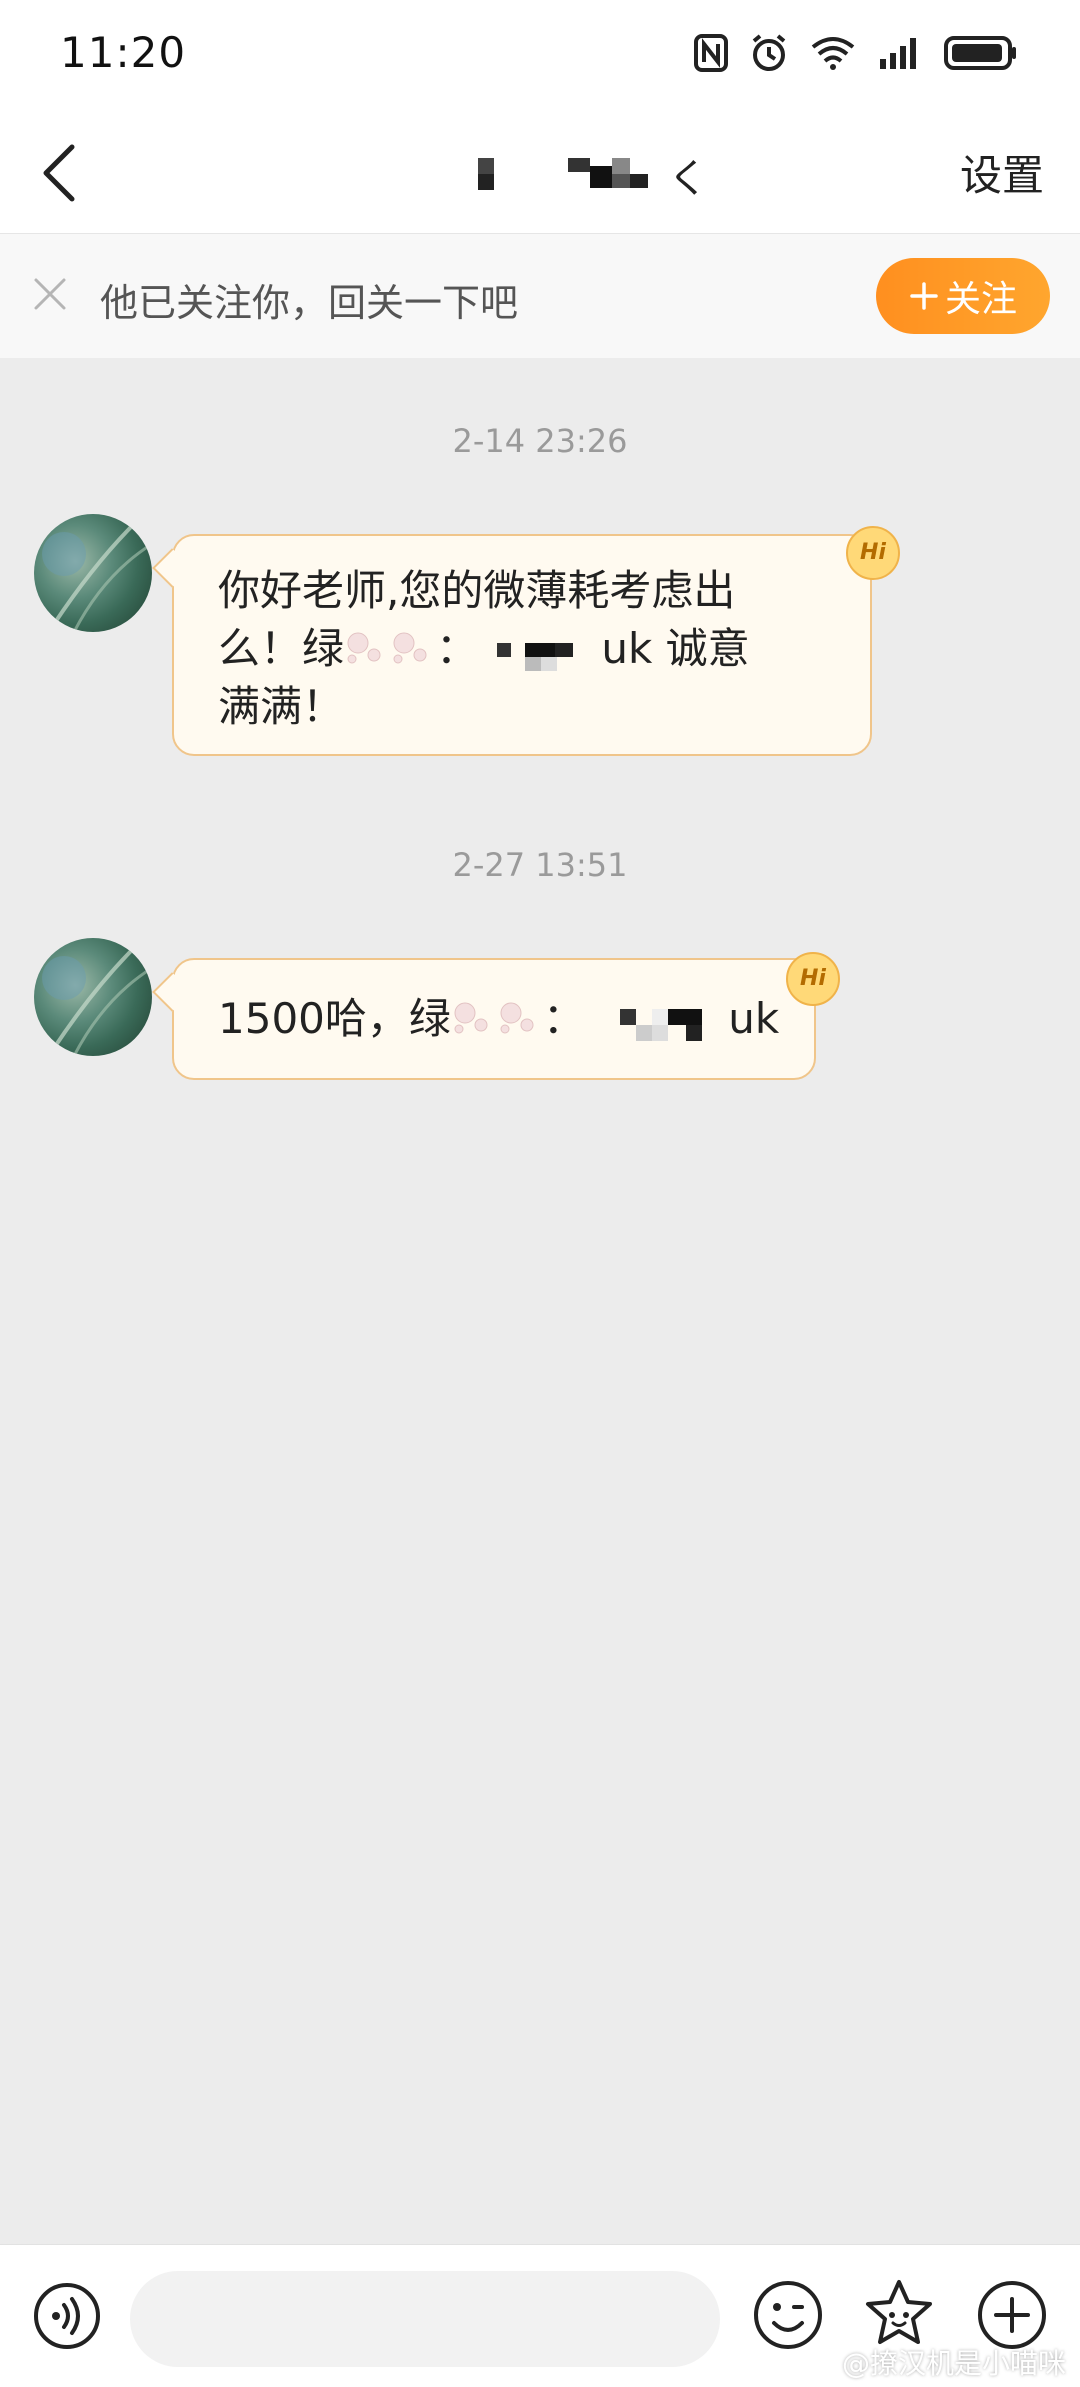  Describe the element at coordinates (560, 175) in the screenshot. I see `redacted-name-mosaic` at that location.